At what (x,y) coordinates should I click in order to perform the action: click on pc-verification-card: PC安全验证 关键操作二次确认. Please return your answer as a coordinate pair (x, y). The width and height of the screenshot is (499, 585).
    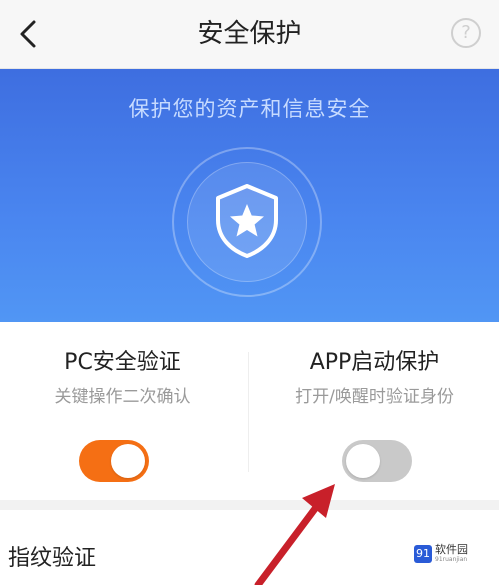
    Looking at the image, I should click on (122, 411).